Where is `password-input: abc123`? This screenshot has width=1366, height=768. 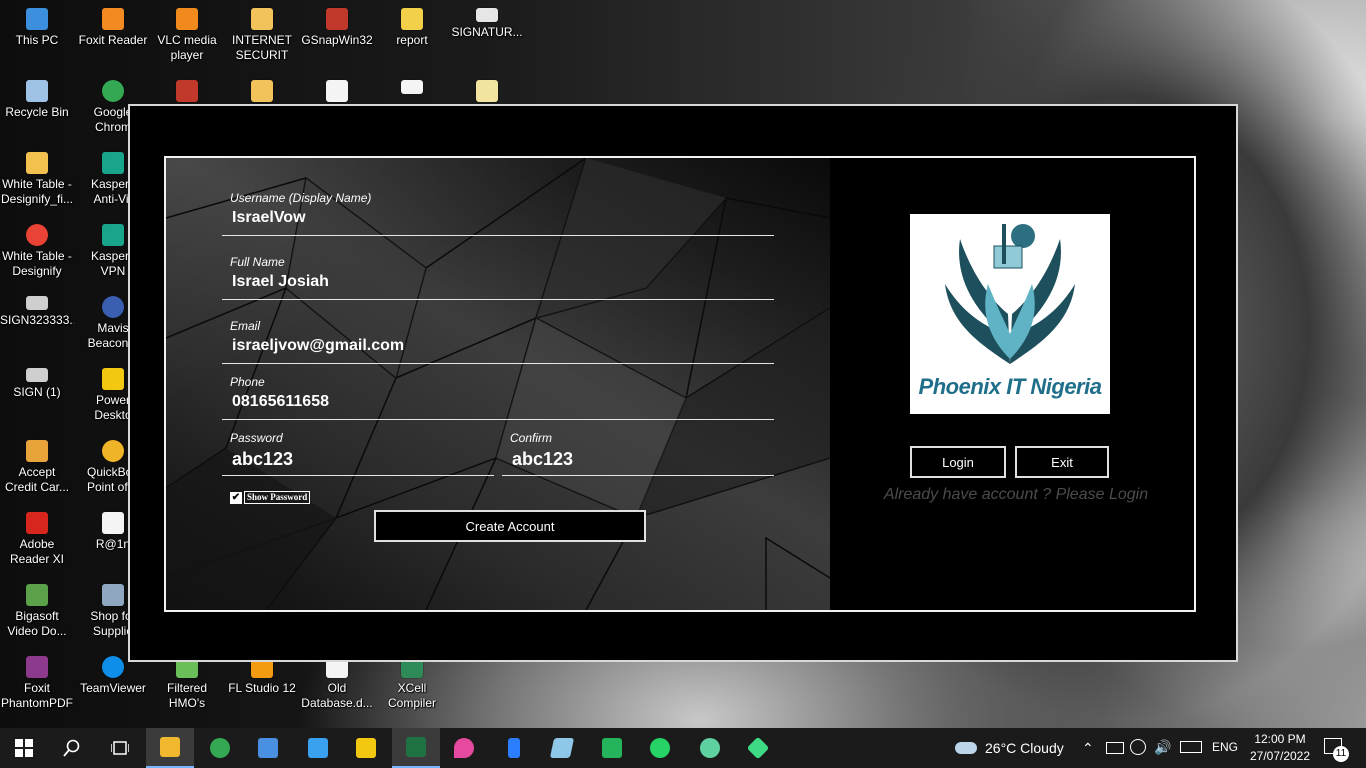 password-input: abc123 is located at coordinates (357, 459).